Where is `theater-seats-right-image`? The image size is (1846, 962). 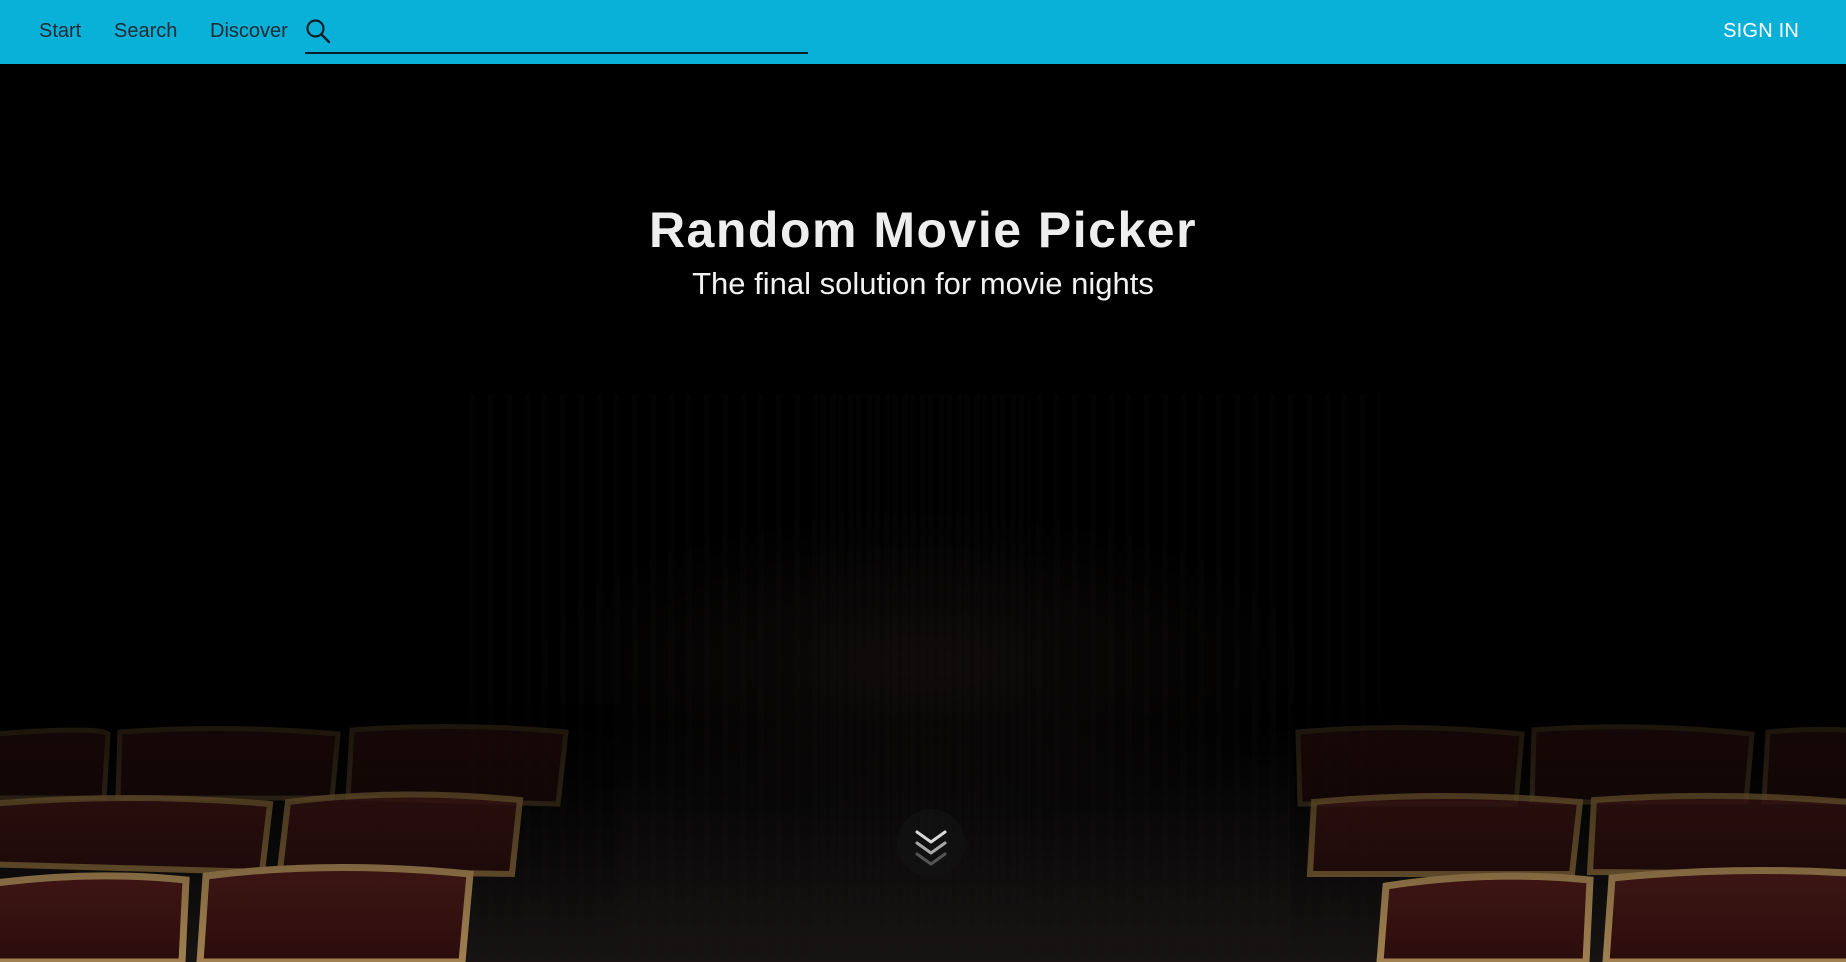
theater-seats-right-image is located at coordinates (1568, 833).